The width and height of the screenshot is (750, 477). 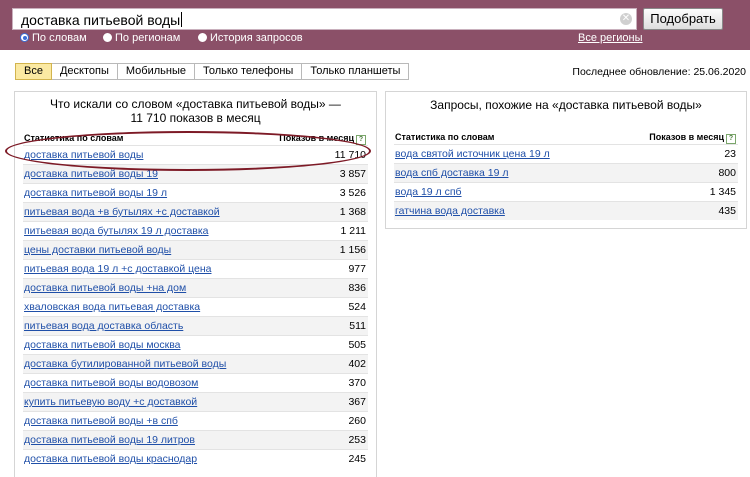 I want to click on table-row: доставка питьевой воды 19 3 857, so click(x=195, y=173).